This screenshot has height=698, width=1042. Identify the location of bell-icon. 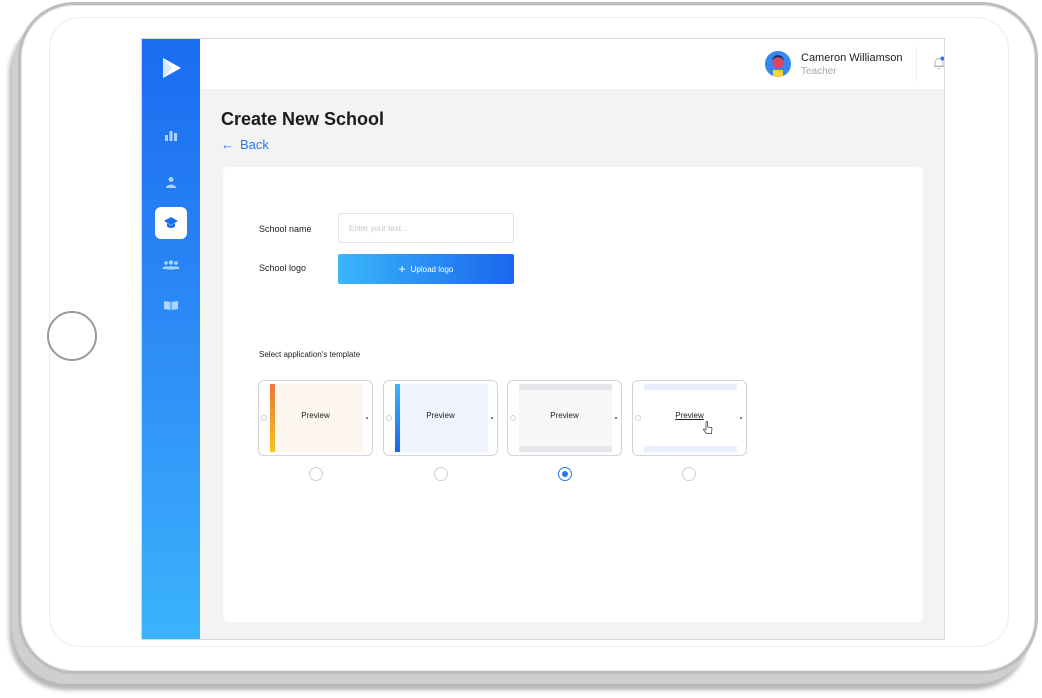
(938, 65).